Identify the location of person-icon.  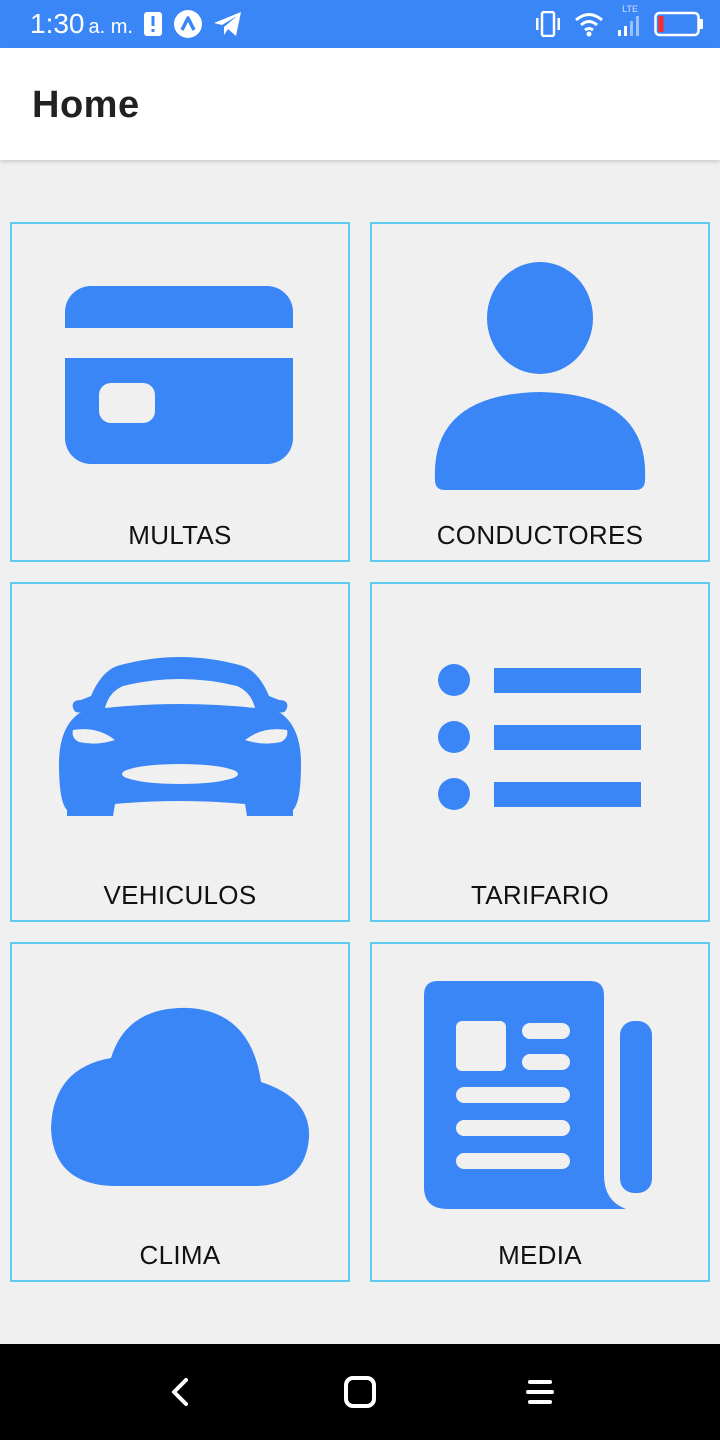
(540, 379).